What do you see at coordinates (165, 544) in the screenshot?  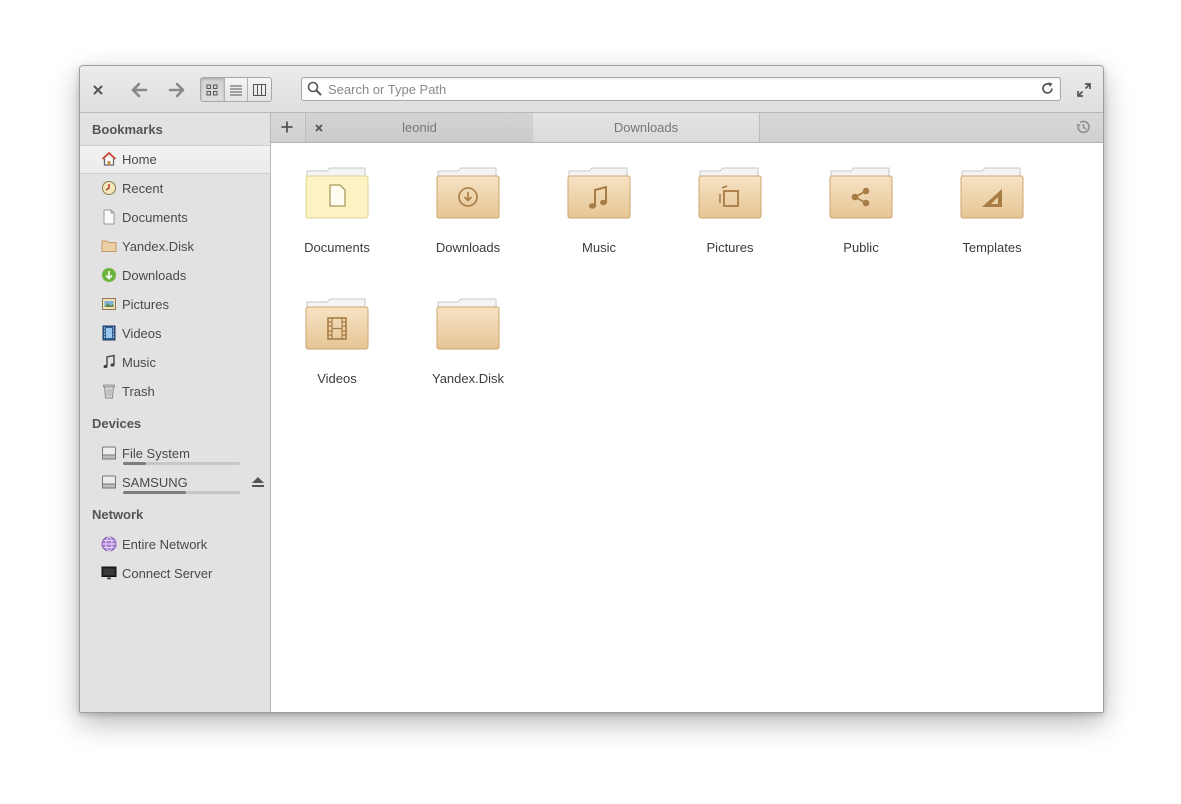 I see `sidebar-item-label: Entire Network` at bounding box center [165, 544].